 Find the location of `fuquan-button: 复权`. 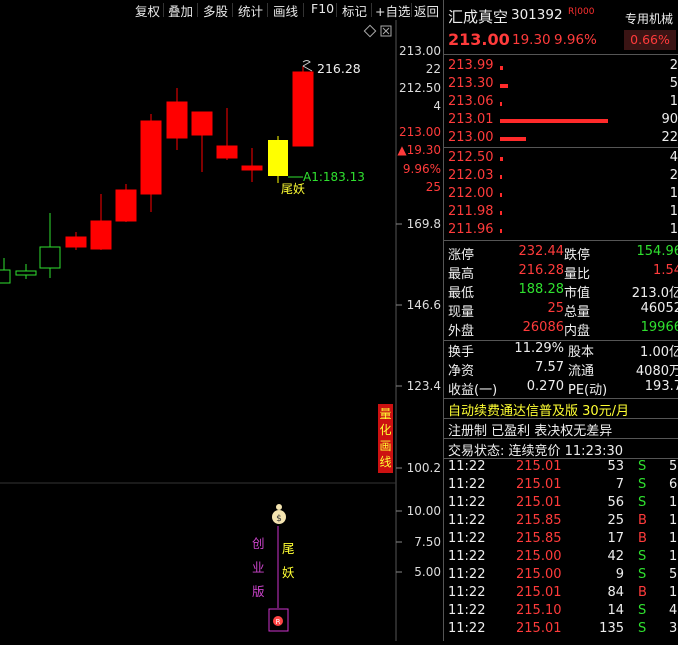

fuquan-button: 复权 is located at coordinates (147, 10).